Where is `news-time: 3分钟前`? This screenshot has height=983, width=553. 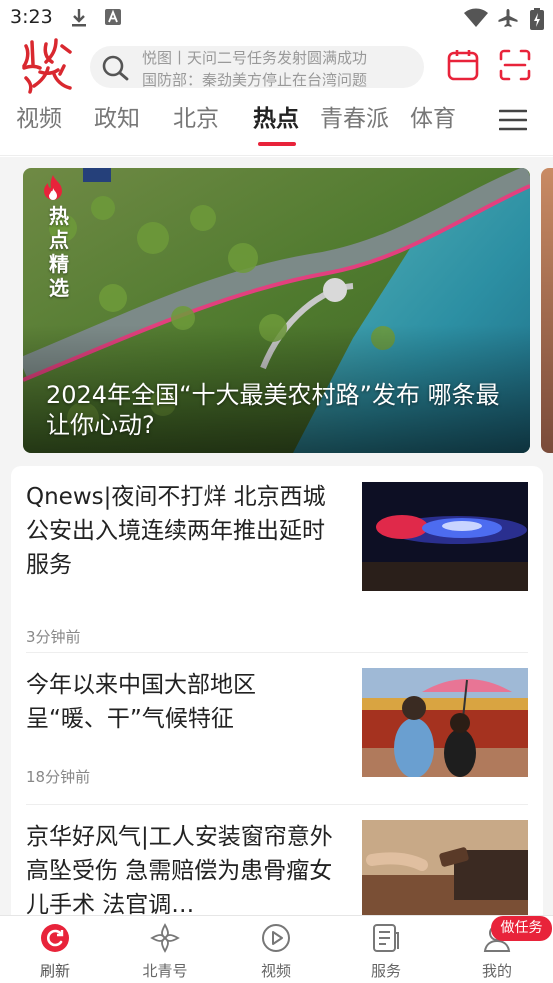 news-time: 3分钟前 is located at coordinates (53, 637).